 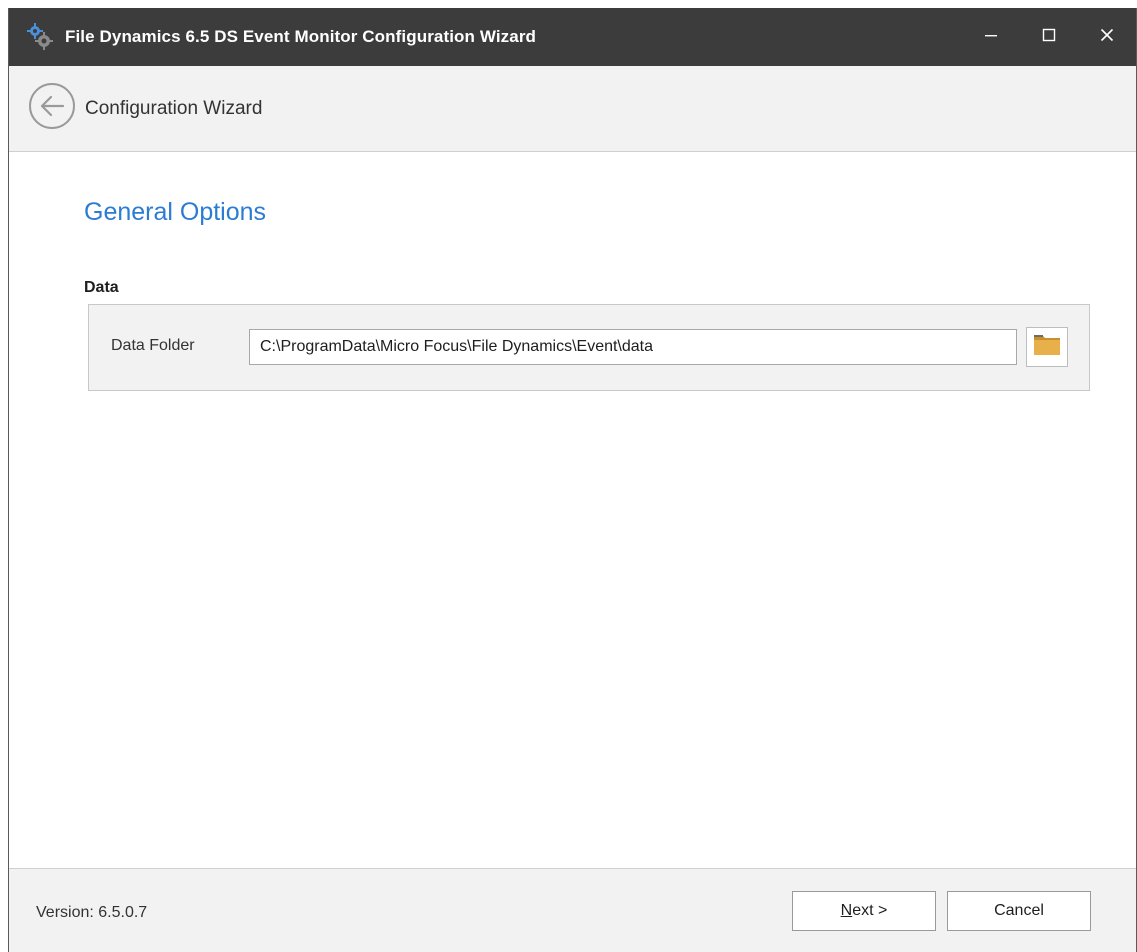 I want to click on browse-folder-button, so click(x=1047, y=347).